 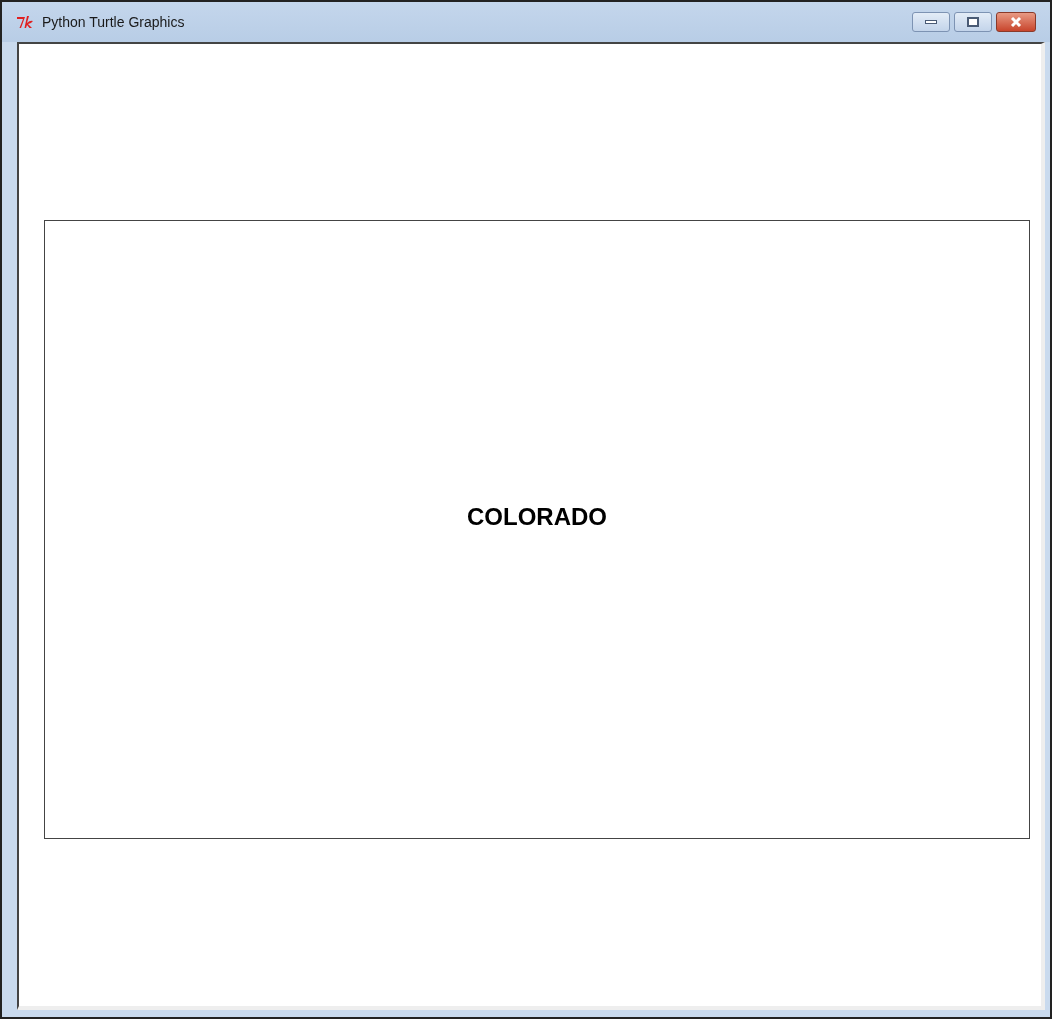 I want to click on minimize-icon, so click(x=931, y=22).